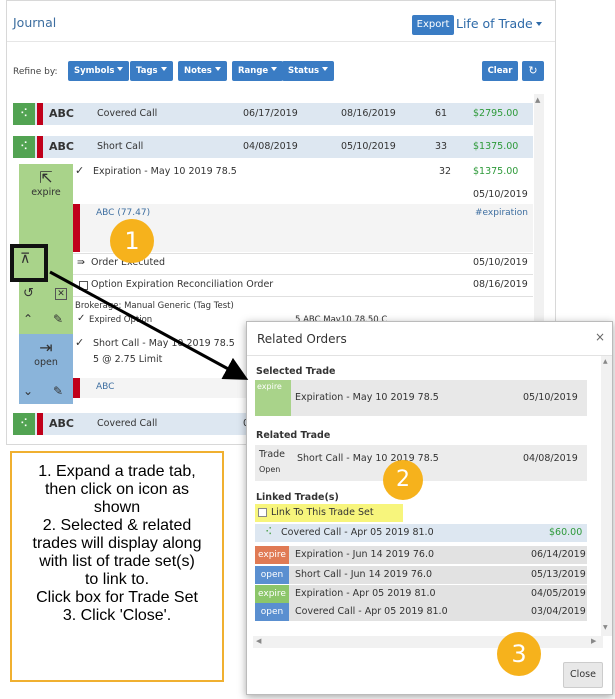 This screenshot has width=615, height=699. What do you see at coordinates (494, 23) in the screenshot?
I see `view-dropdown-label: Life of Trade` at bounding box center [494, 23].